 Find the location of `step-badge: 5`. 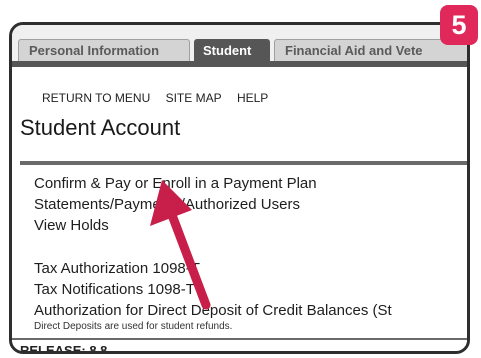

step-badge: 5 is located at coordinates (459, 25).